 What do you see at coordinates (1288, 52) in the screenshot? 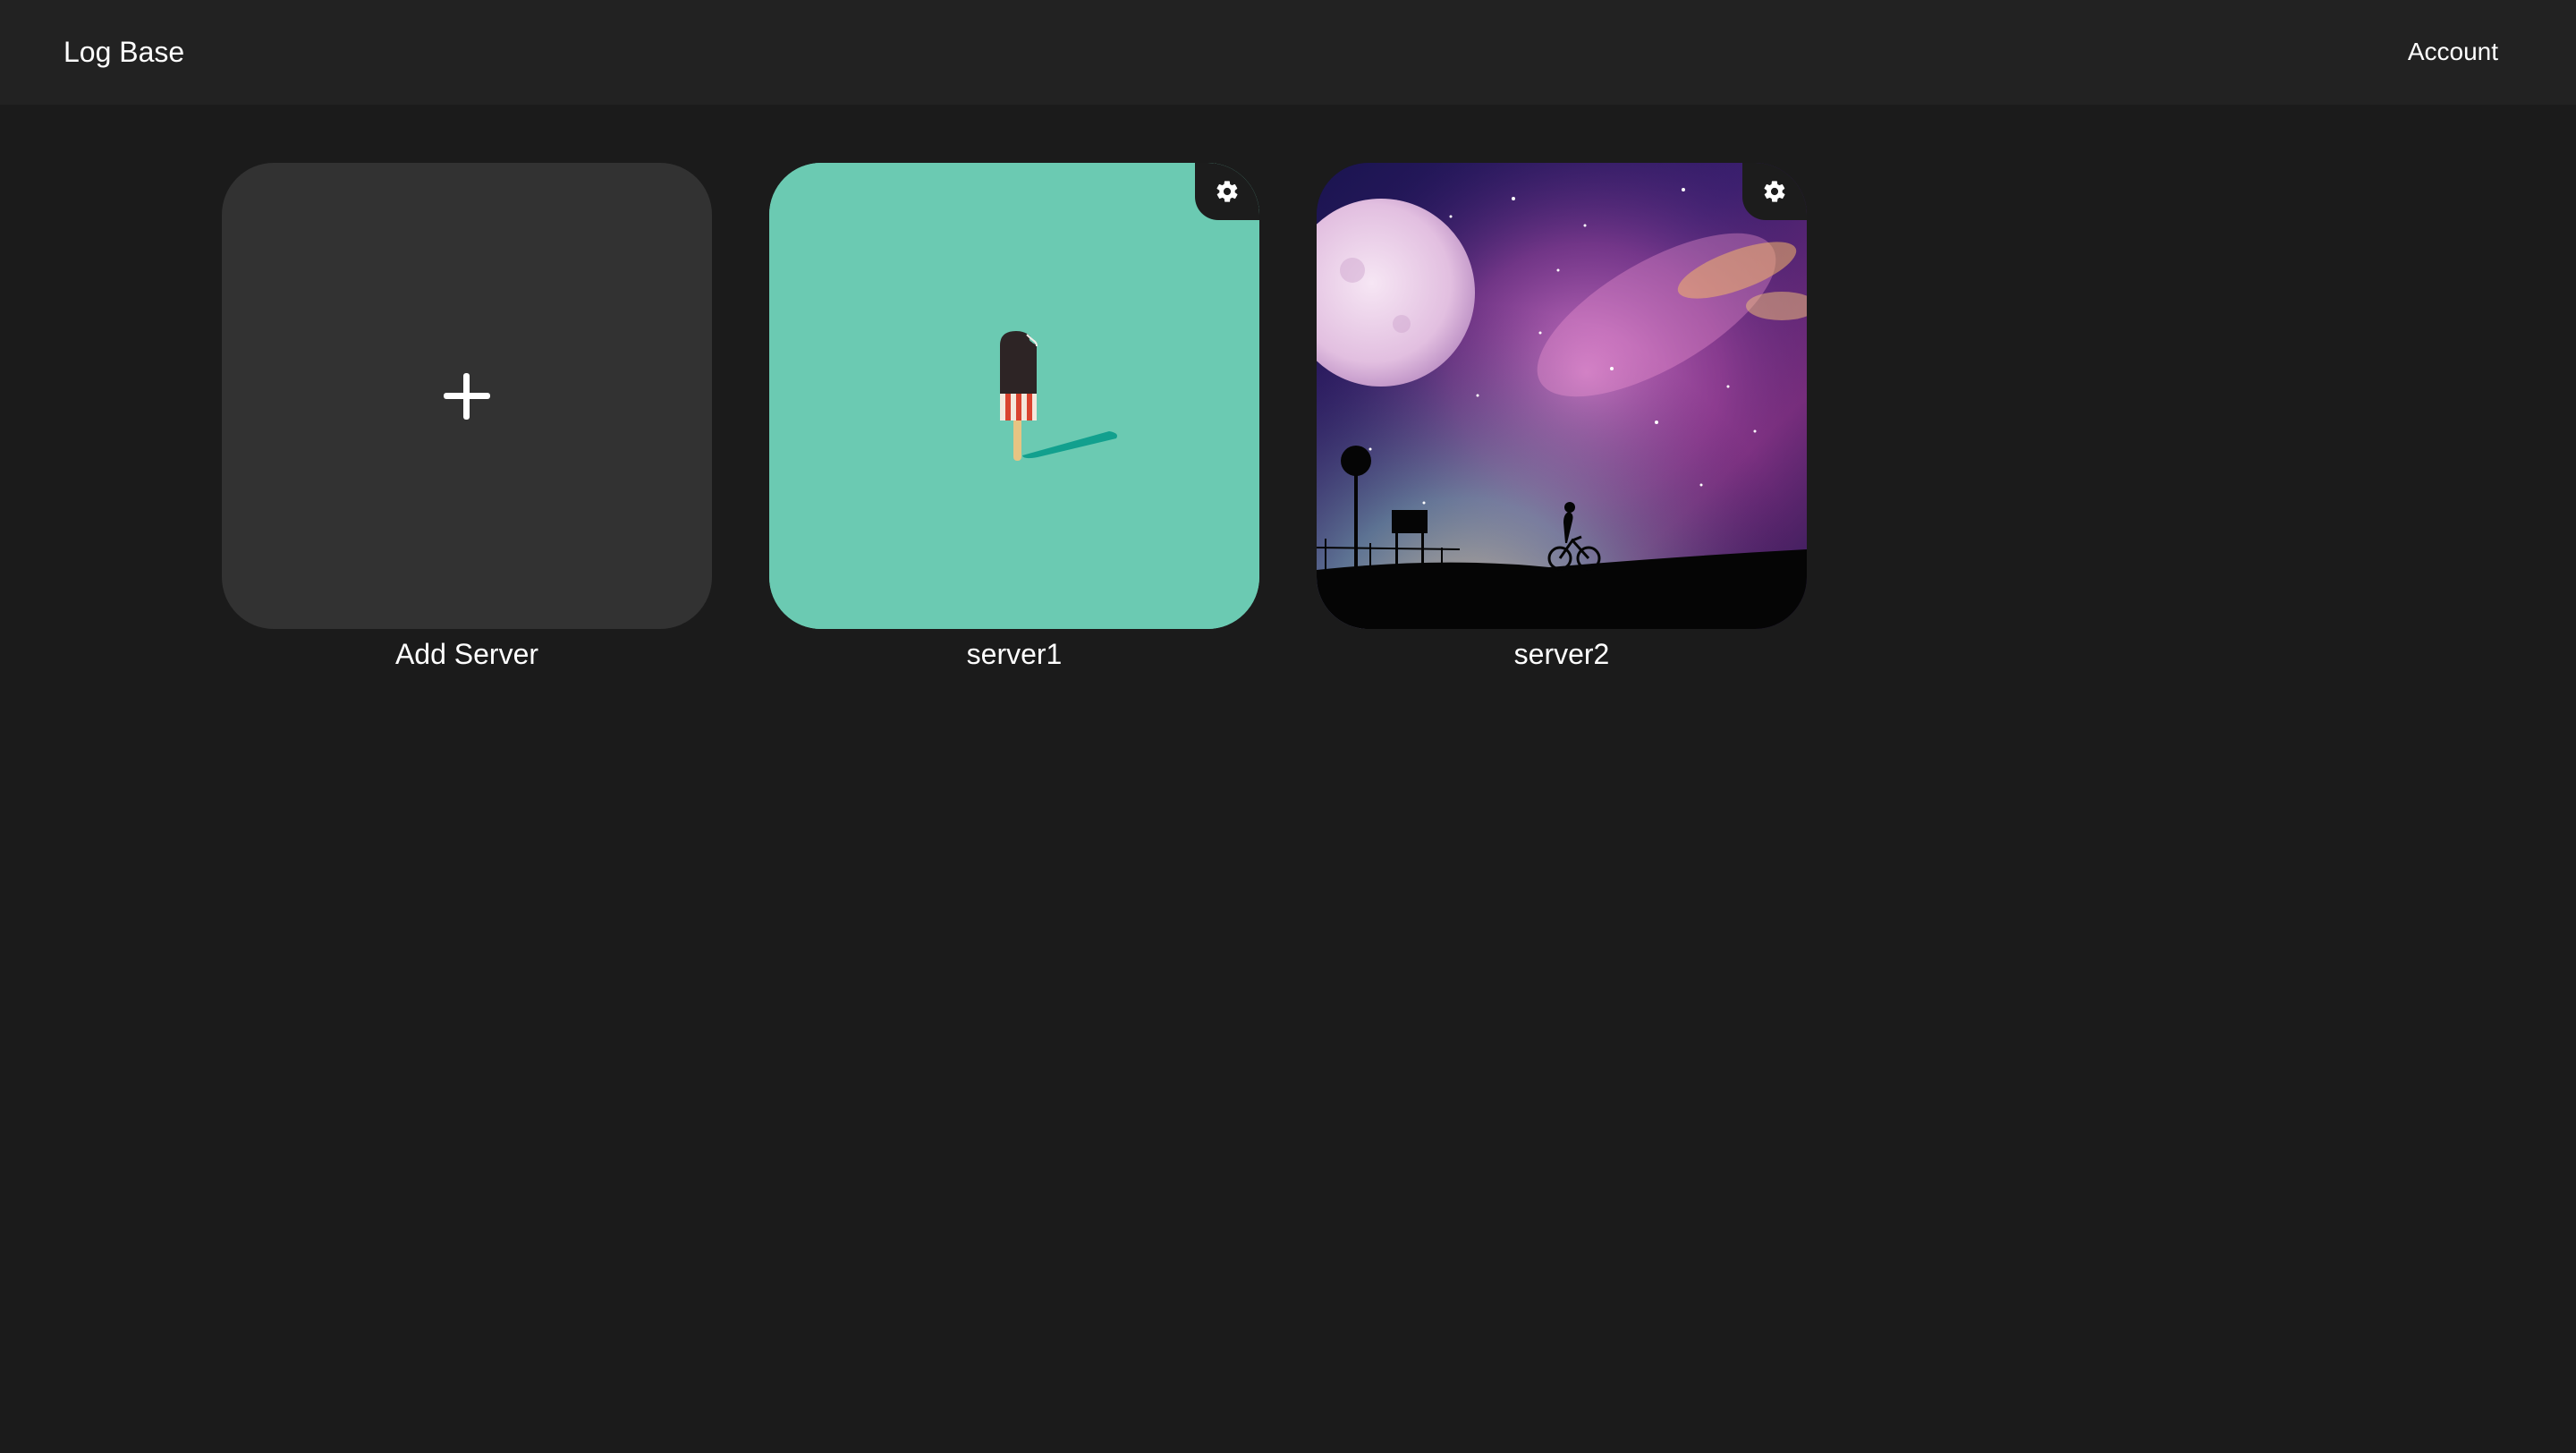
I see `top-bar: Log Base Account` at bounding box center [1288, 52].